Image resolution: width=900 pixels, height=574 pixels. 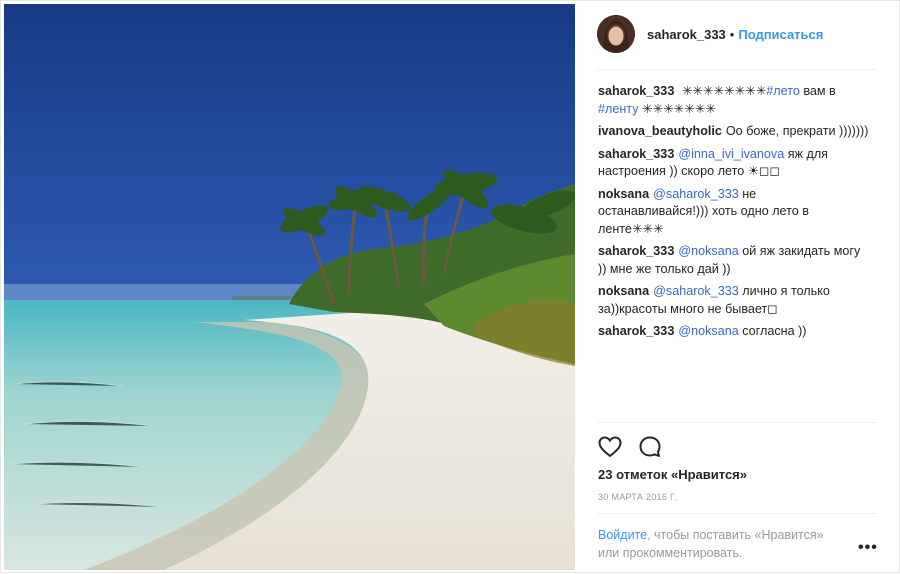 I want to click on likes-count: 23 отметок «Нравится», so click(x=672, y=474).